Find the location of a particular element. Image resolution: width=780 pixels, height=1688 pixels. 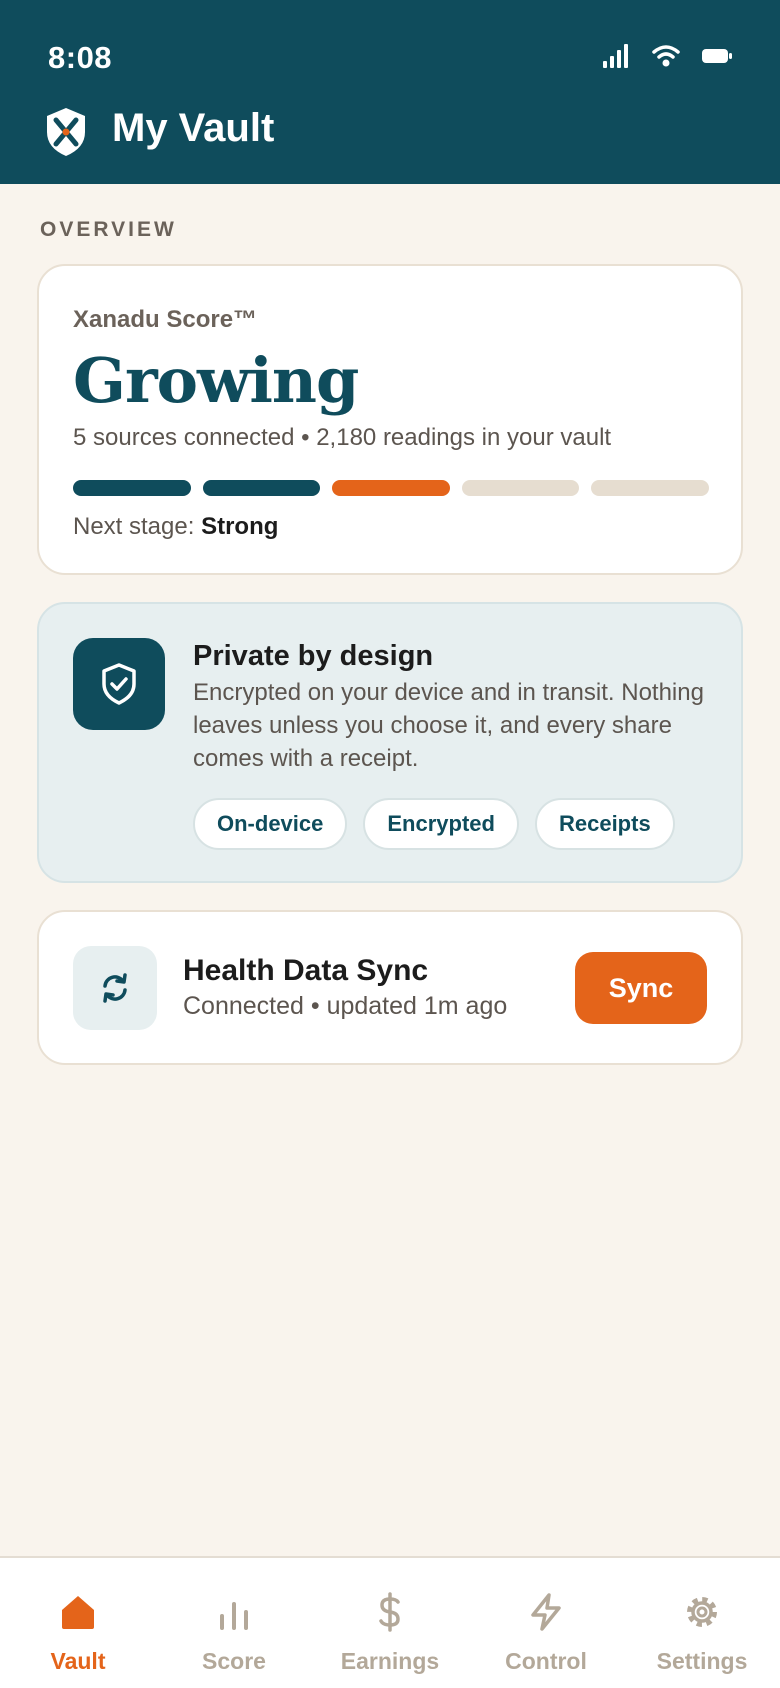

next-stage: Next stage: Strong is located at coordinates (175, 527).